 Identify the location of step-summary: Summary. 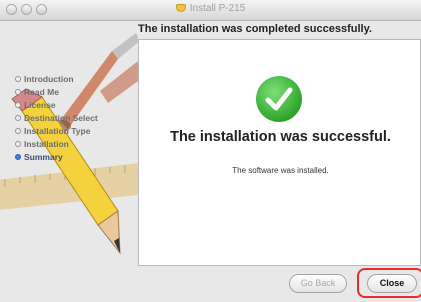
(56, 157).